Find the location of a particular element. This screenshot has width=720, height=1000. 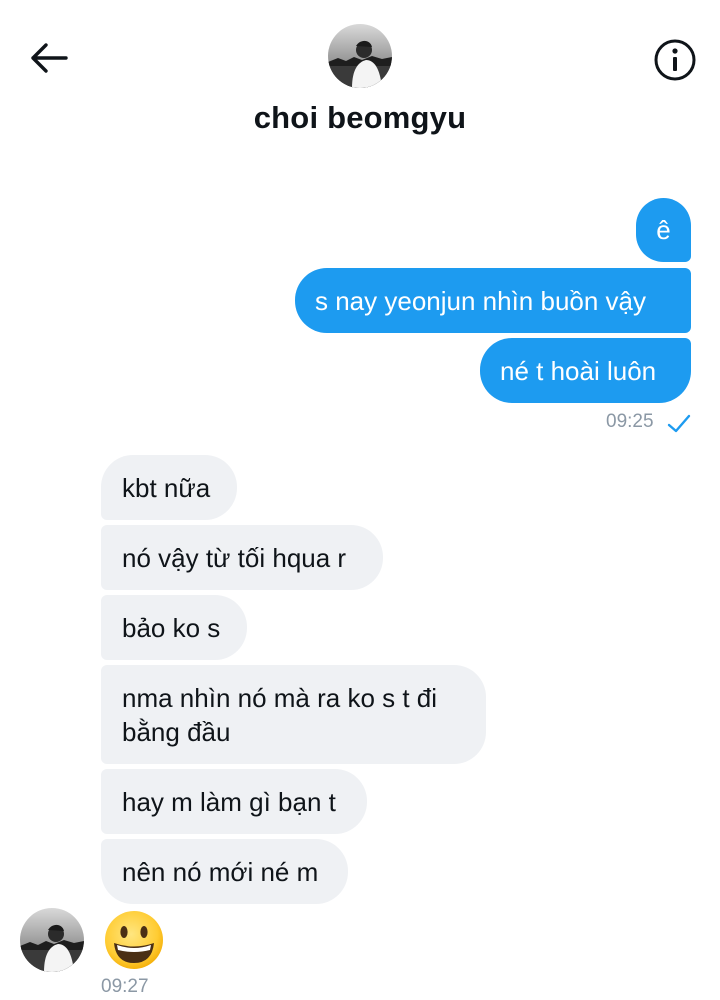

contact-name: choi beomgyu is located at coordinates (360, 118).